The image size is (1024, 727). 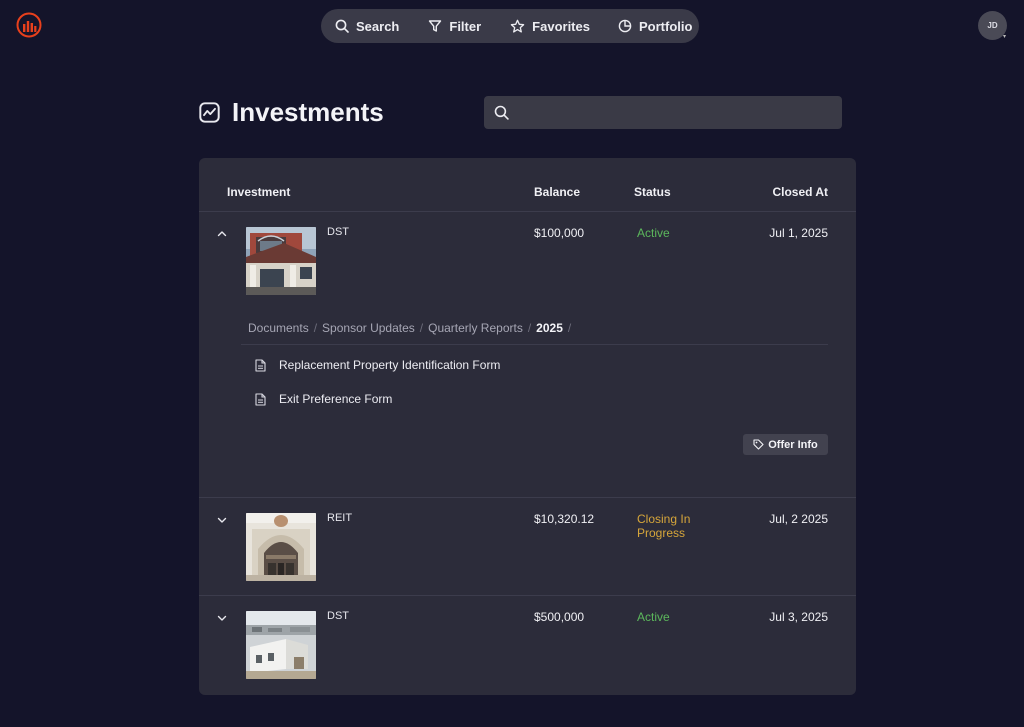 I want to click on nav-favorites-button: Favorites, so click(x=550, y=26).